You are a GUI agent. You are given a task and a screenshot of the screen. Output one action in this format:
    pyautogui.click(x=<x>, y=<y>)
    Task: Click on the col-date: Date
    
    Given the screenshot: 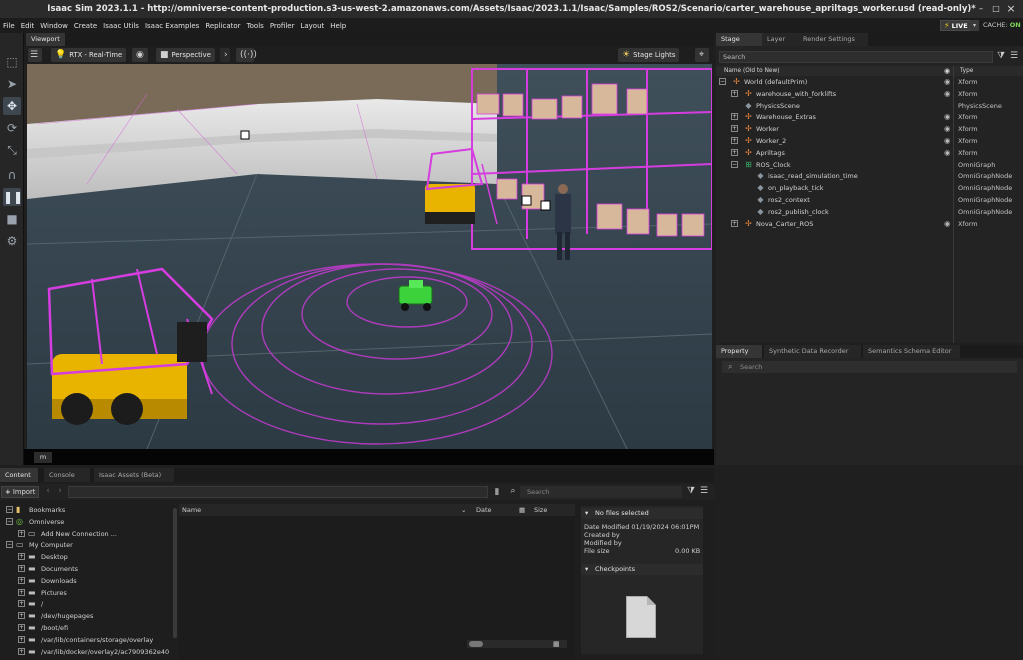 What is the action you would take?
    pyautogui.click(x=484, y=510)
    